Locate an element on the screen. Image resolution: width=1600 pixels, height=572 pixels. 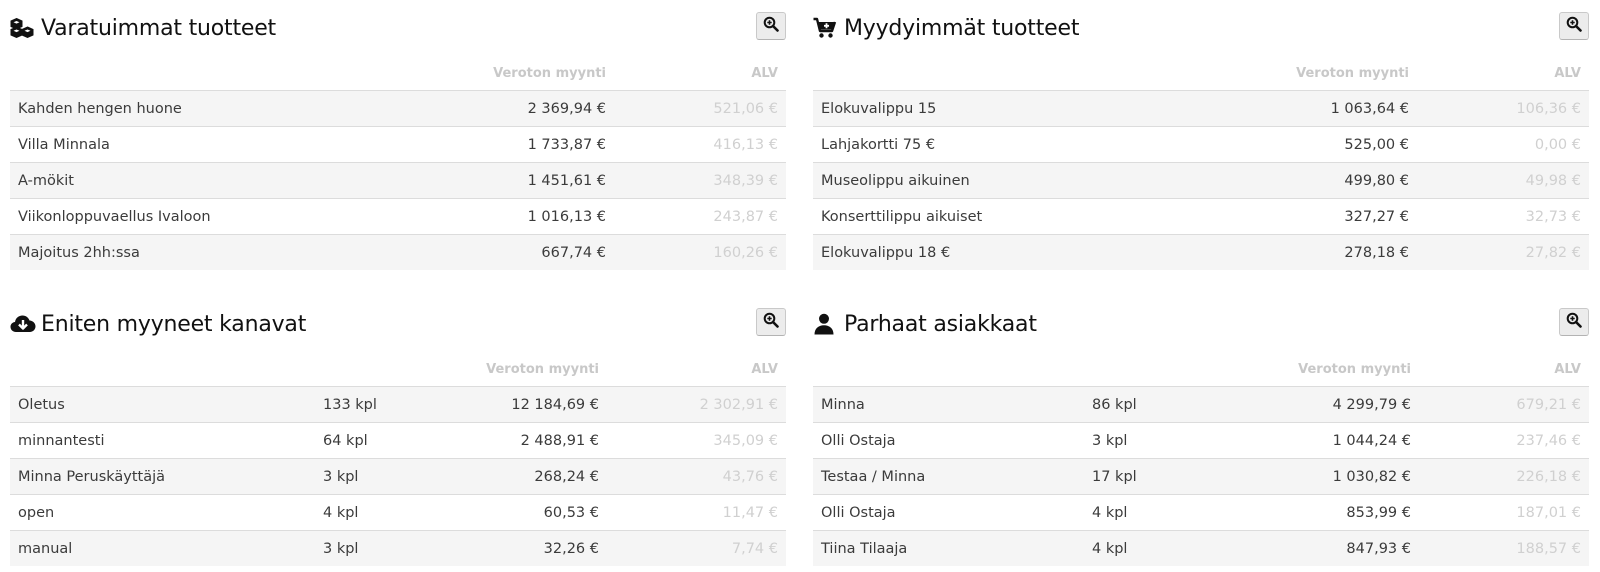
row-sales: 499,80 € is located at coordinates (1337, 180).